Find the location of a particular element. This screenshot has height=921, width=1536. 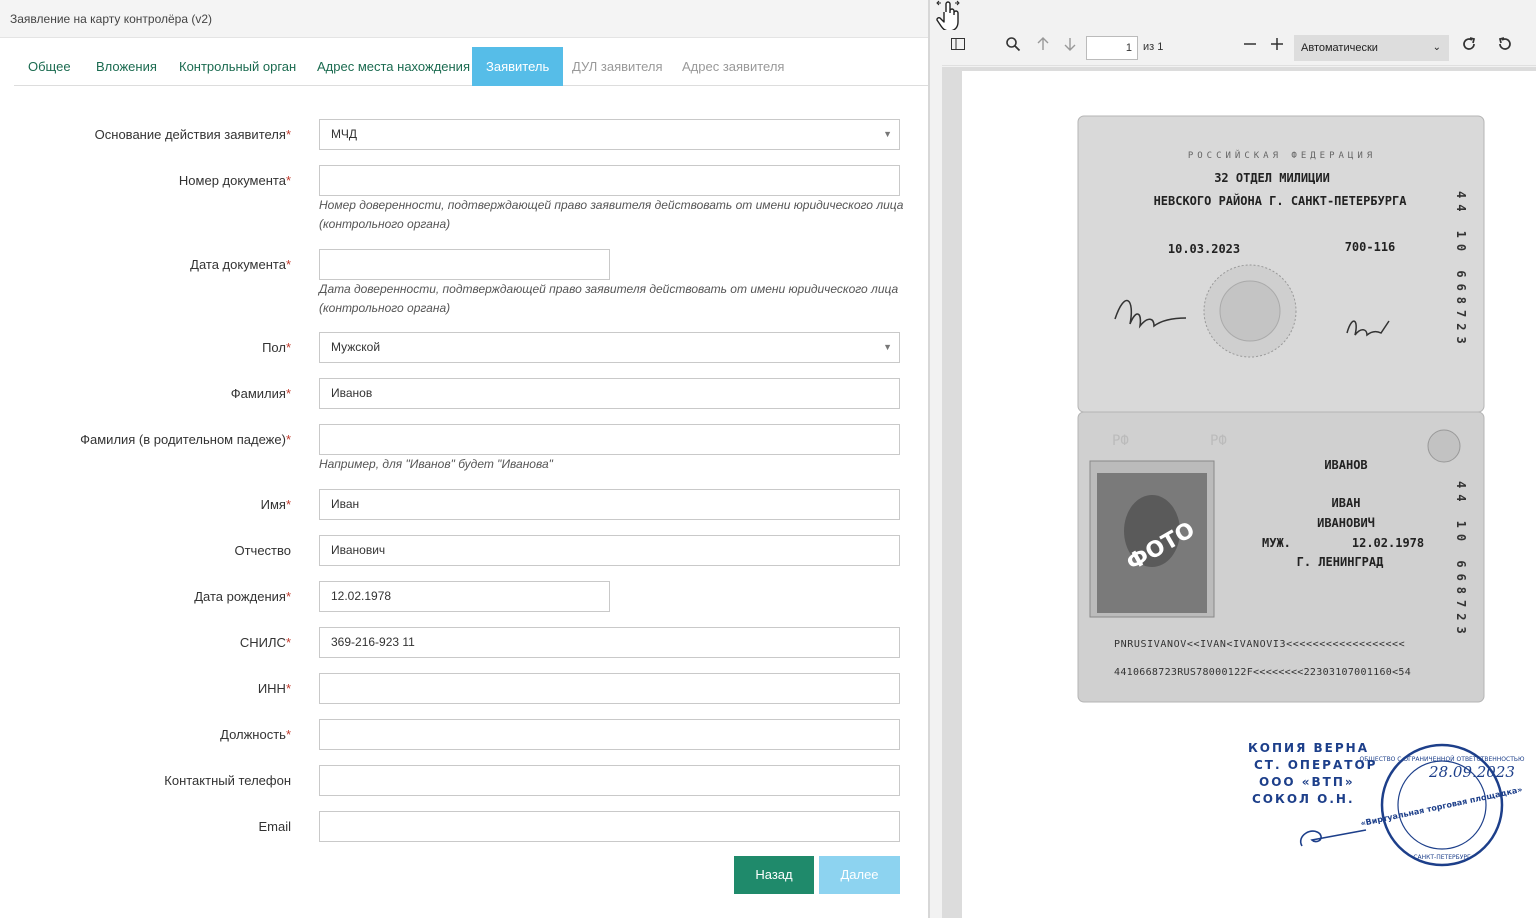

phone-input is located at coordinates (609, 780).